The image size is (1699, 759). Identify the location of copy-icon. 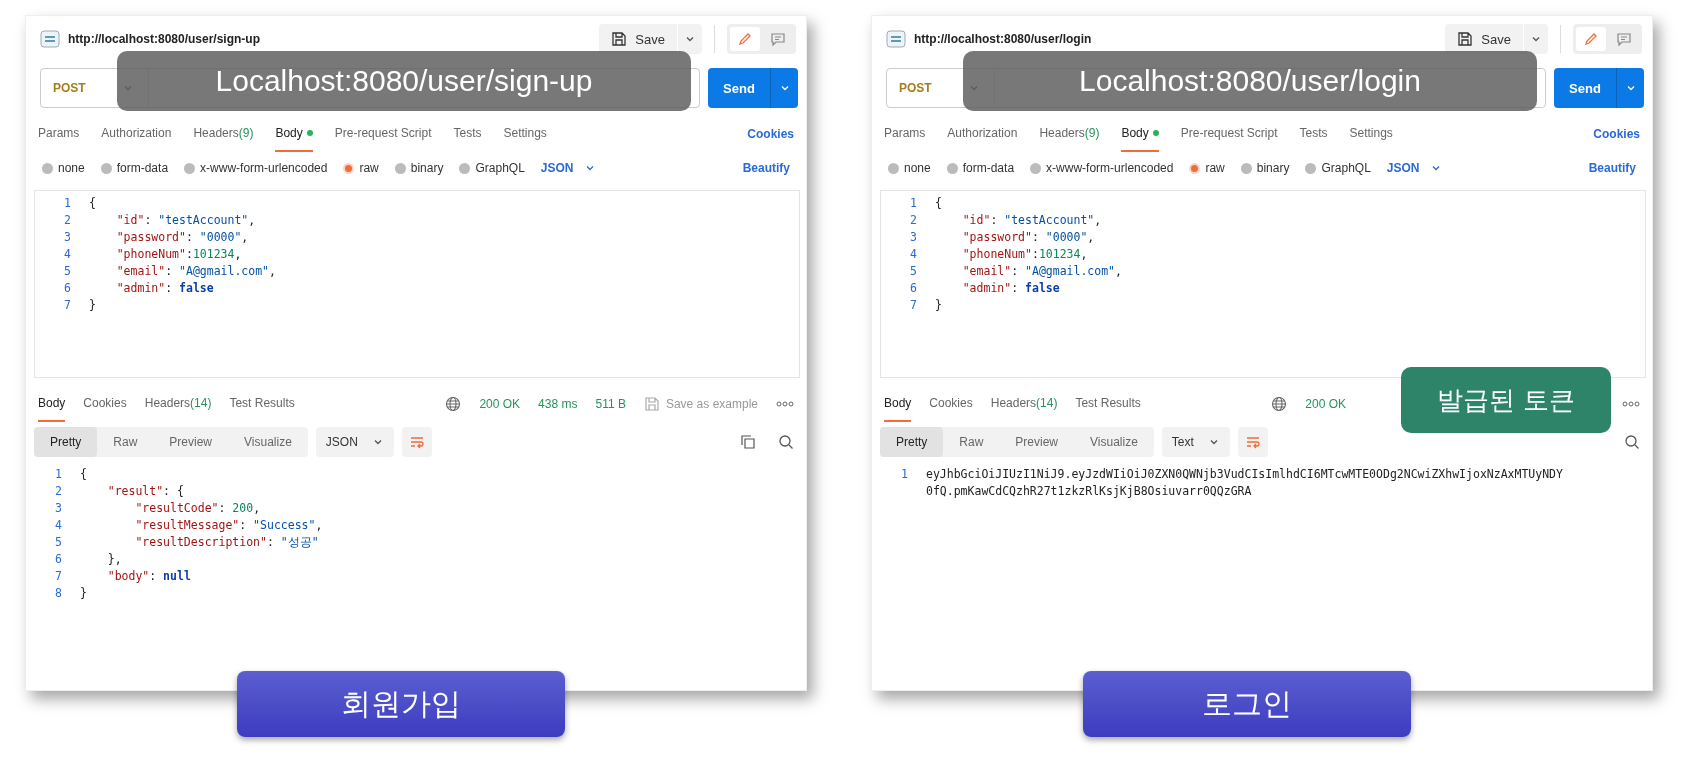
(748, 442).